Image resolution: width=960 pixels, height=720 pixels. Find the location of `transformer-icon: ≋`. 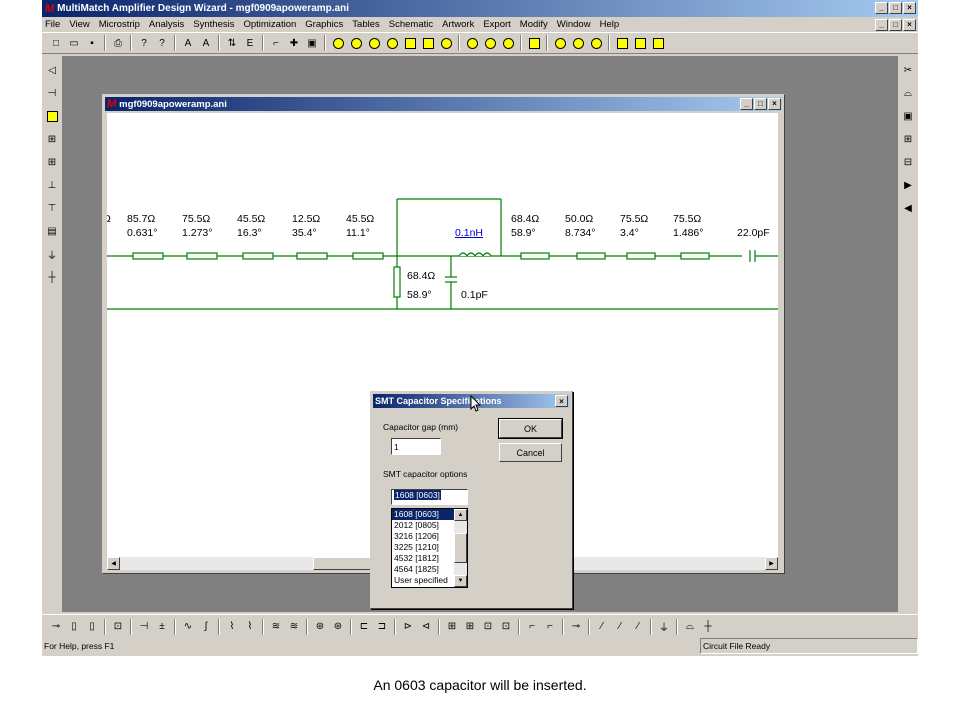

transformer-icon: ≋ is located at coordinates (276, 627).